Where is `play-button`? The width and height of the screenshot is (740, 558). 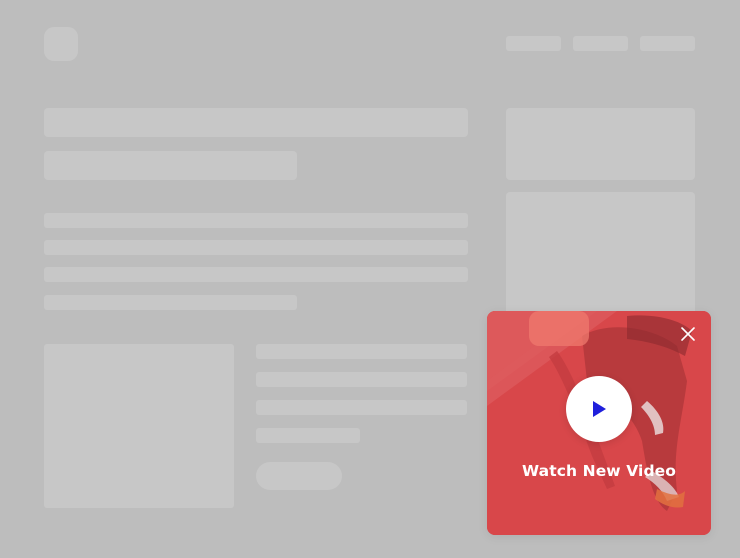
play-button is located at coordinates (599, 409).